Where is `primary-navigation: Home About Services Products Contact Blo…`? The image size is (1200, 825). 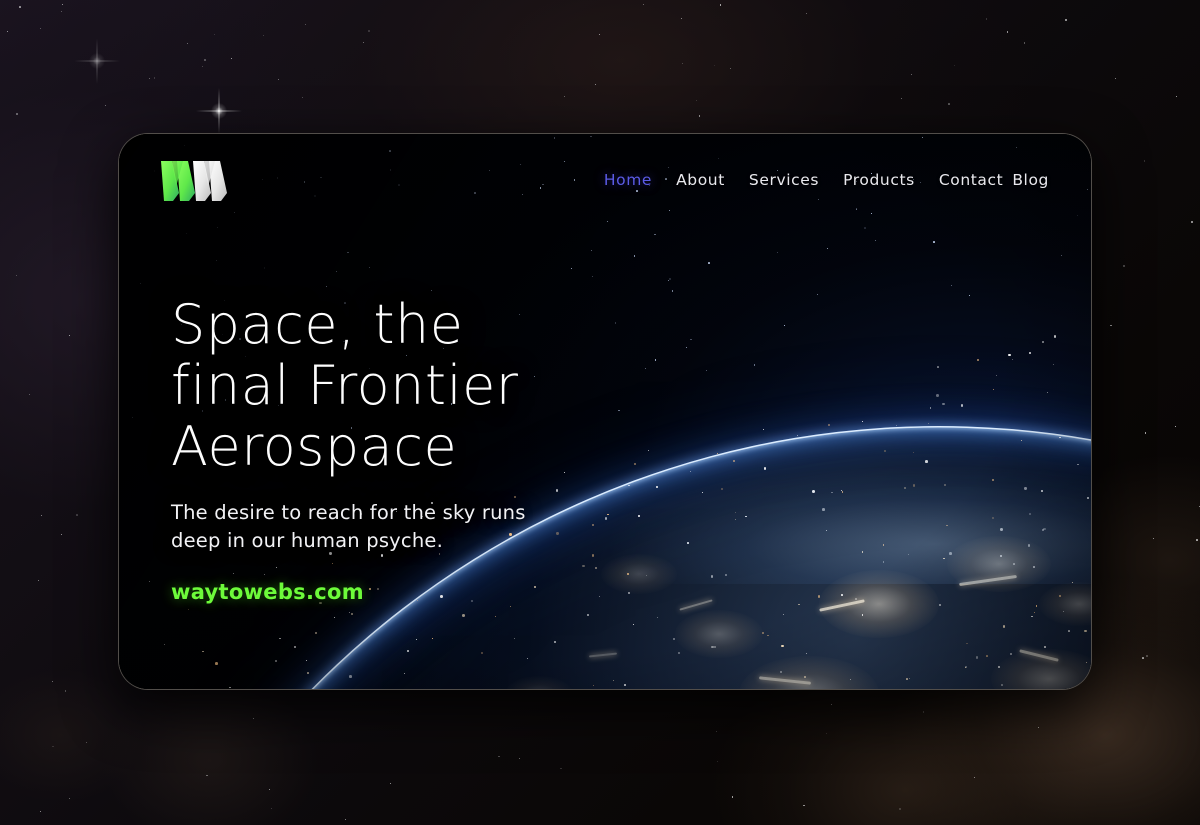
primary-navigation: Home About Services Products Contact Blo… is located at coordinates (829, 180).